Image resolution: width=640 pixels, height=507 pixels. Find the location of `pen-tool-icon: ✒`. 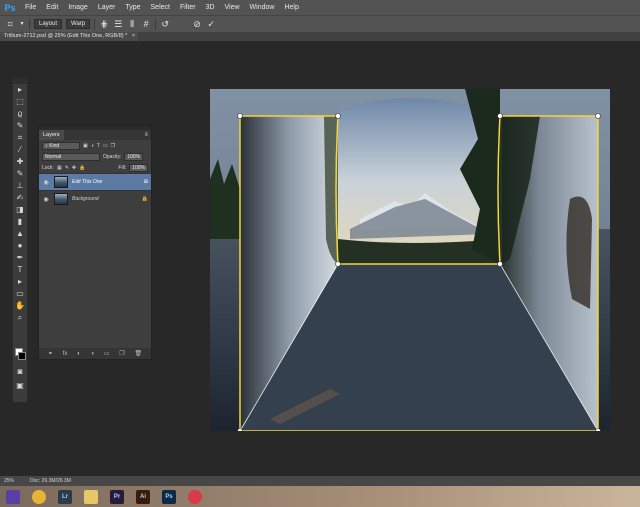

pen-tool-icon: ✒ is located at coordinates (20, 258).